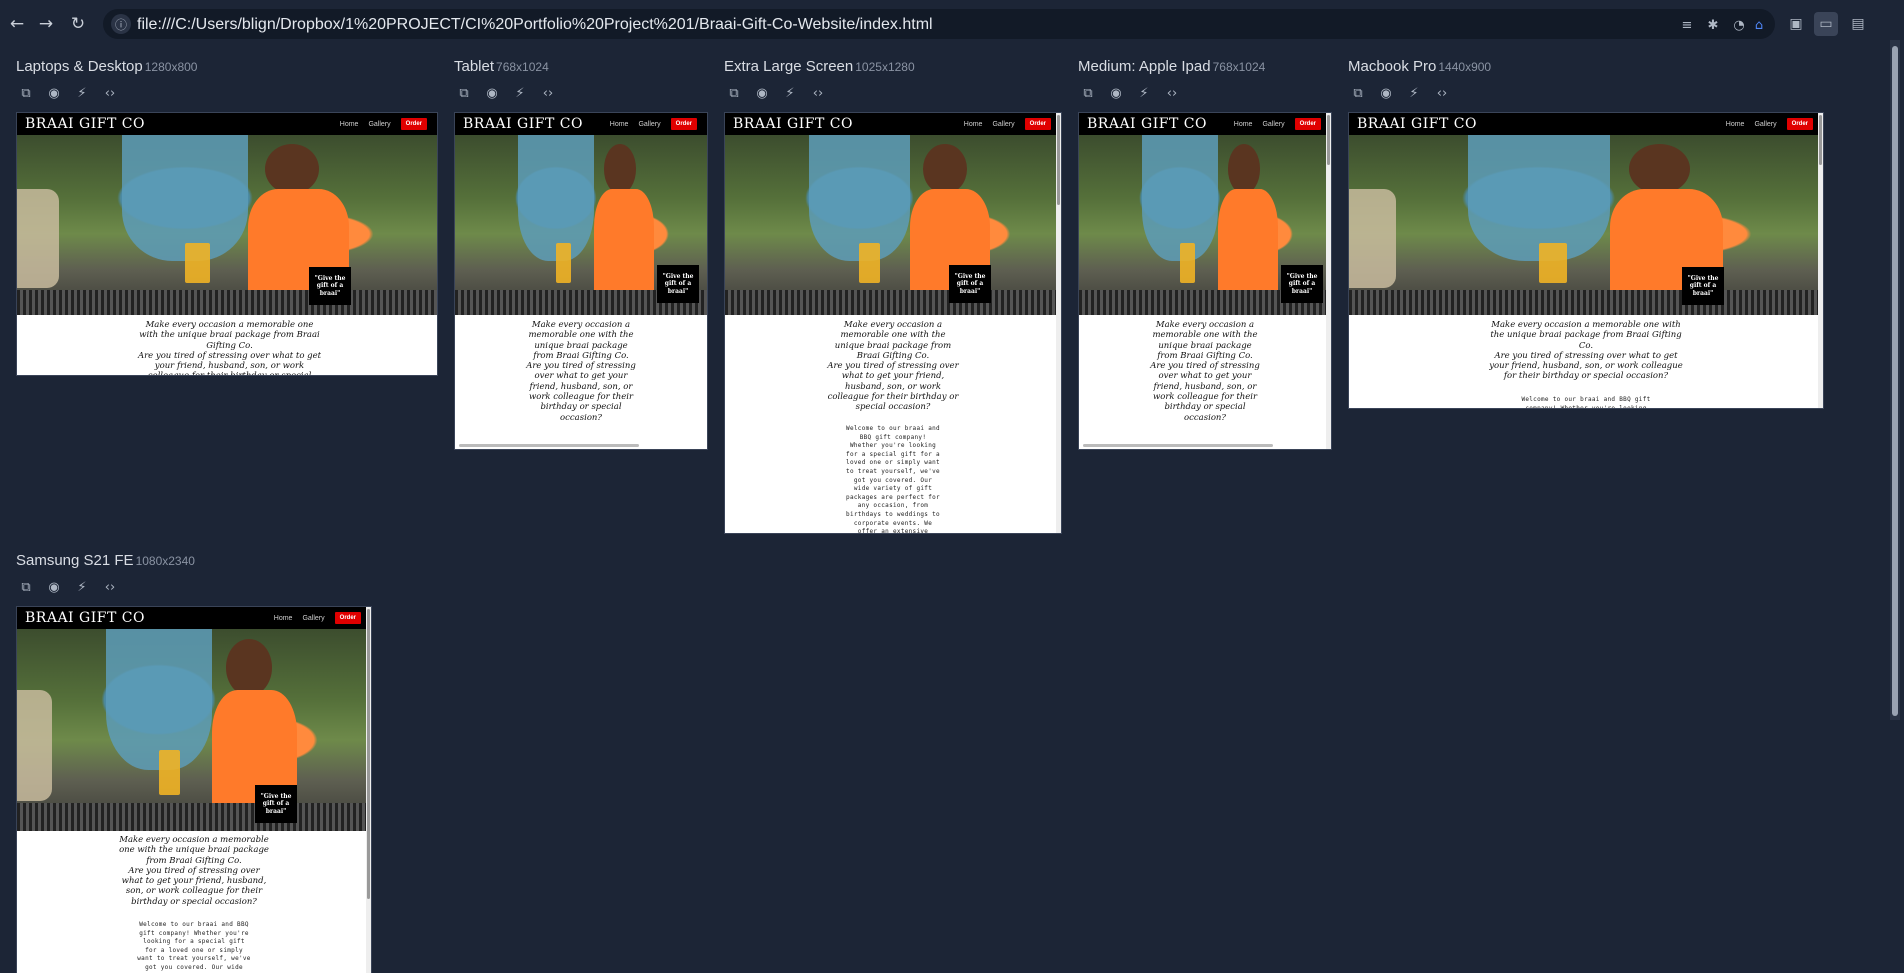 Image resolution: width=1904 pixels, height=973 pixels. Describe the element at coordinates (75, 560) in the screenshot. I see `device-name: Samsung S21 FE` at that location.